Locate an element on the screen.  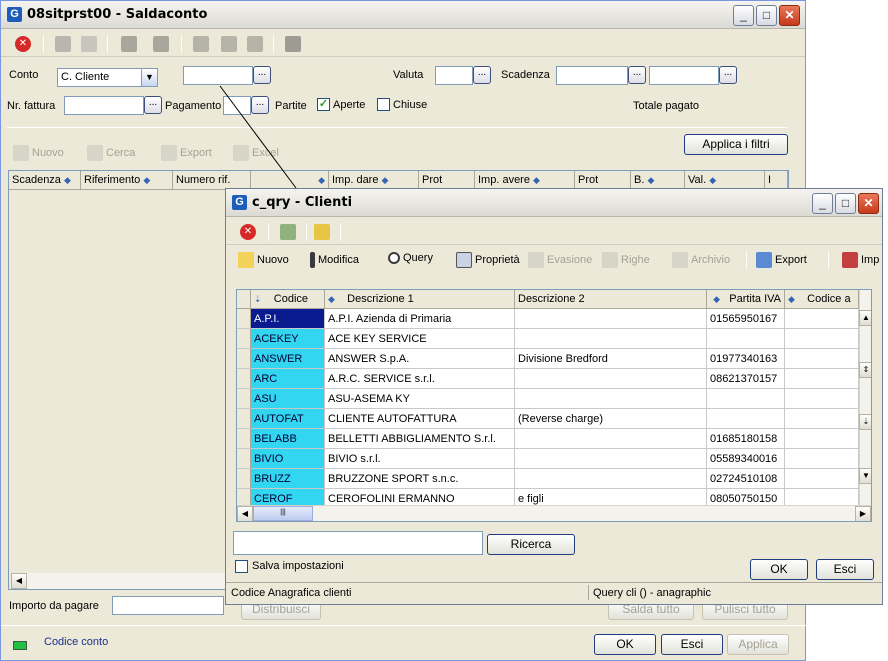
popup-nuovo-command: Nuovo is located at coordinates (263, 260).